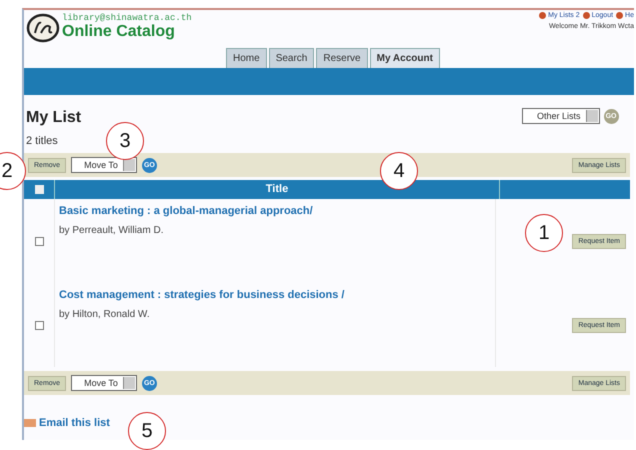  Describe the element at coordinates (119, 32) in the screenshot. I see `site-title: Online Catalog` at that location.